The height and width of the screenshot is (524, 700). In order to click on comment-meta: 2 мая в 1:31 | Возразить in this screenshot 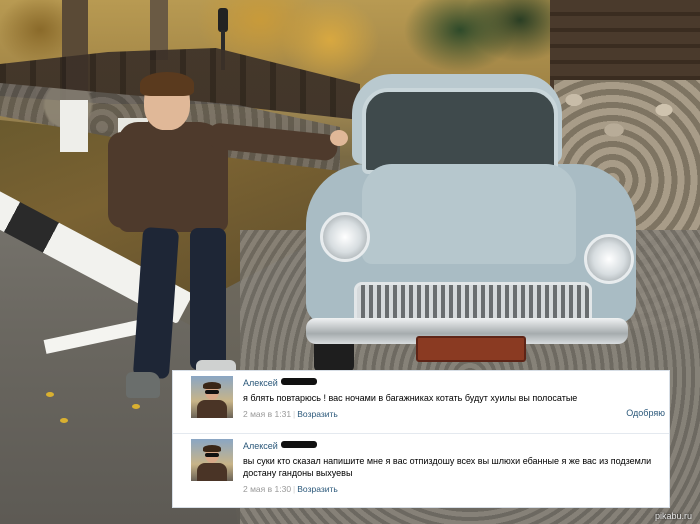, I will do `click(290, 414)`.